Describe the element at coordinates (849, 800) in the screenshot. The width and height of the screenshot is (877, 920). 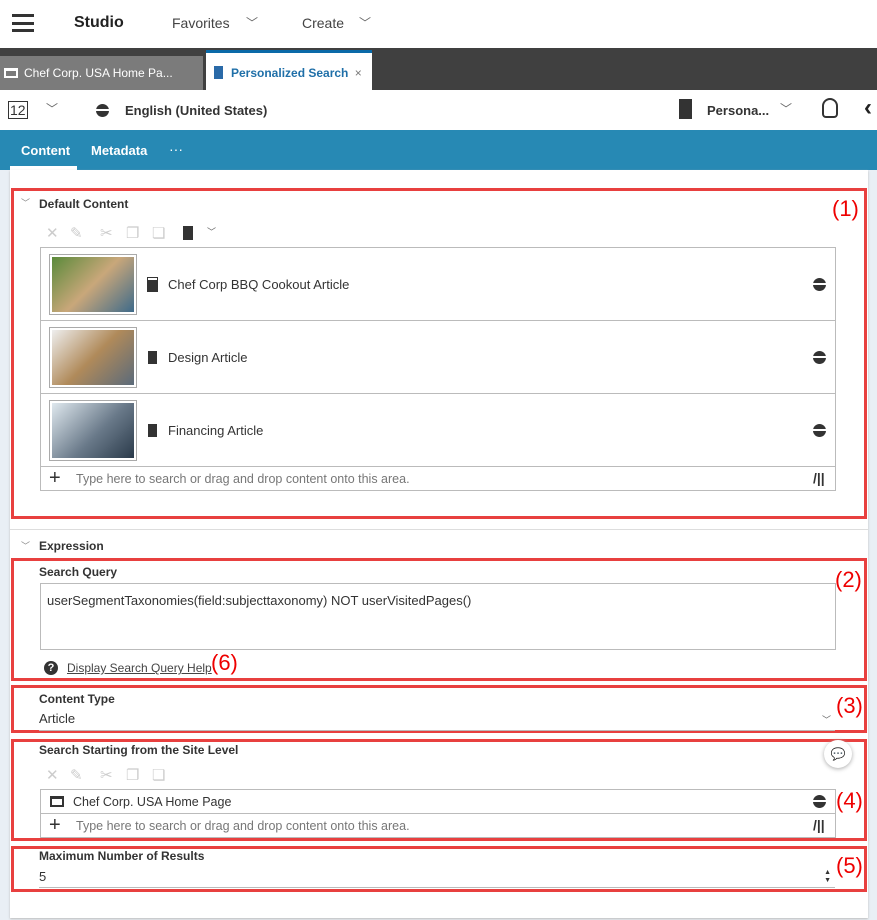
I see `annotation-marker: (4)` at that location.